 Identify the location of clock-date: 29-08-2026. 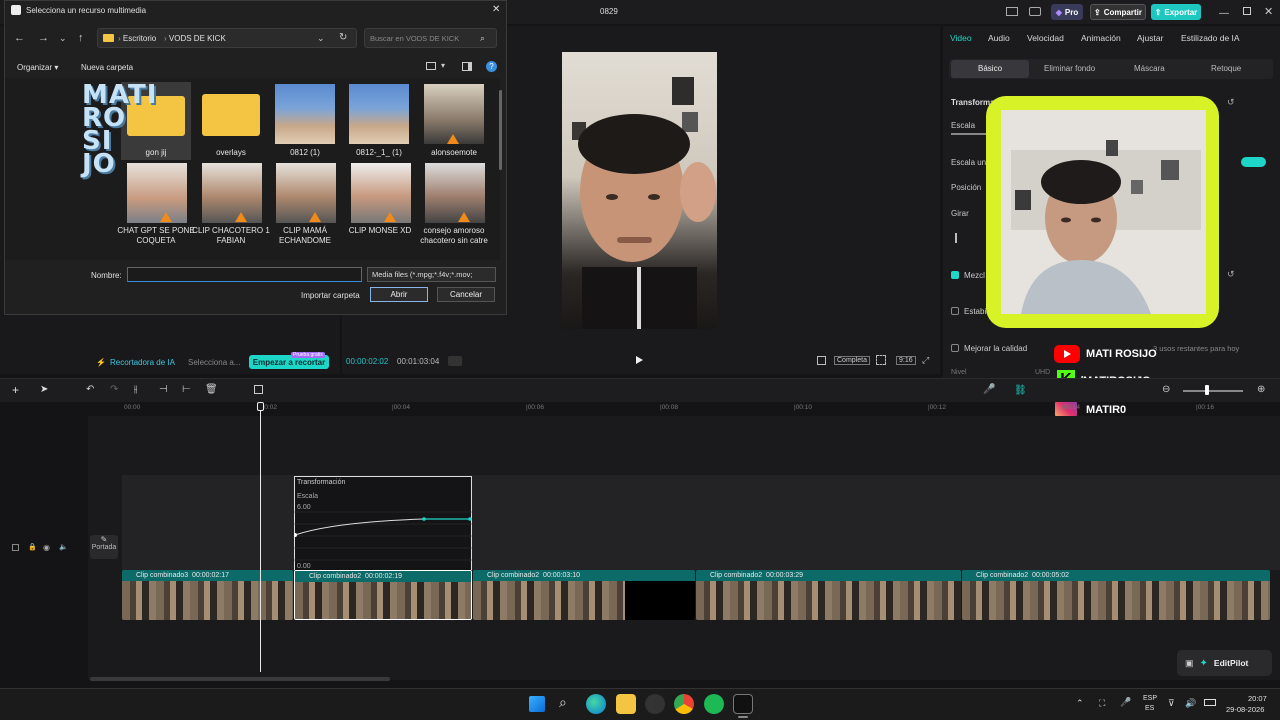
(1245, 709).